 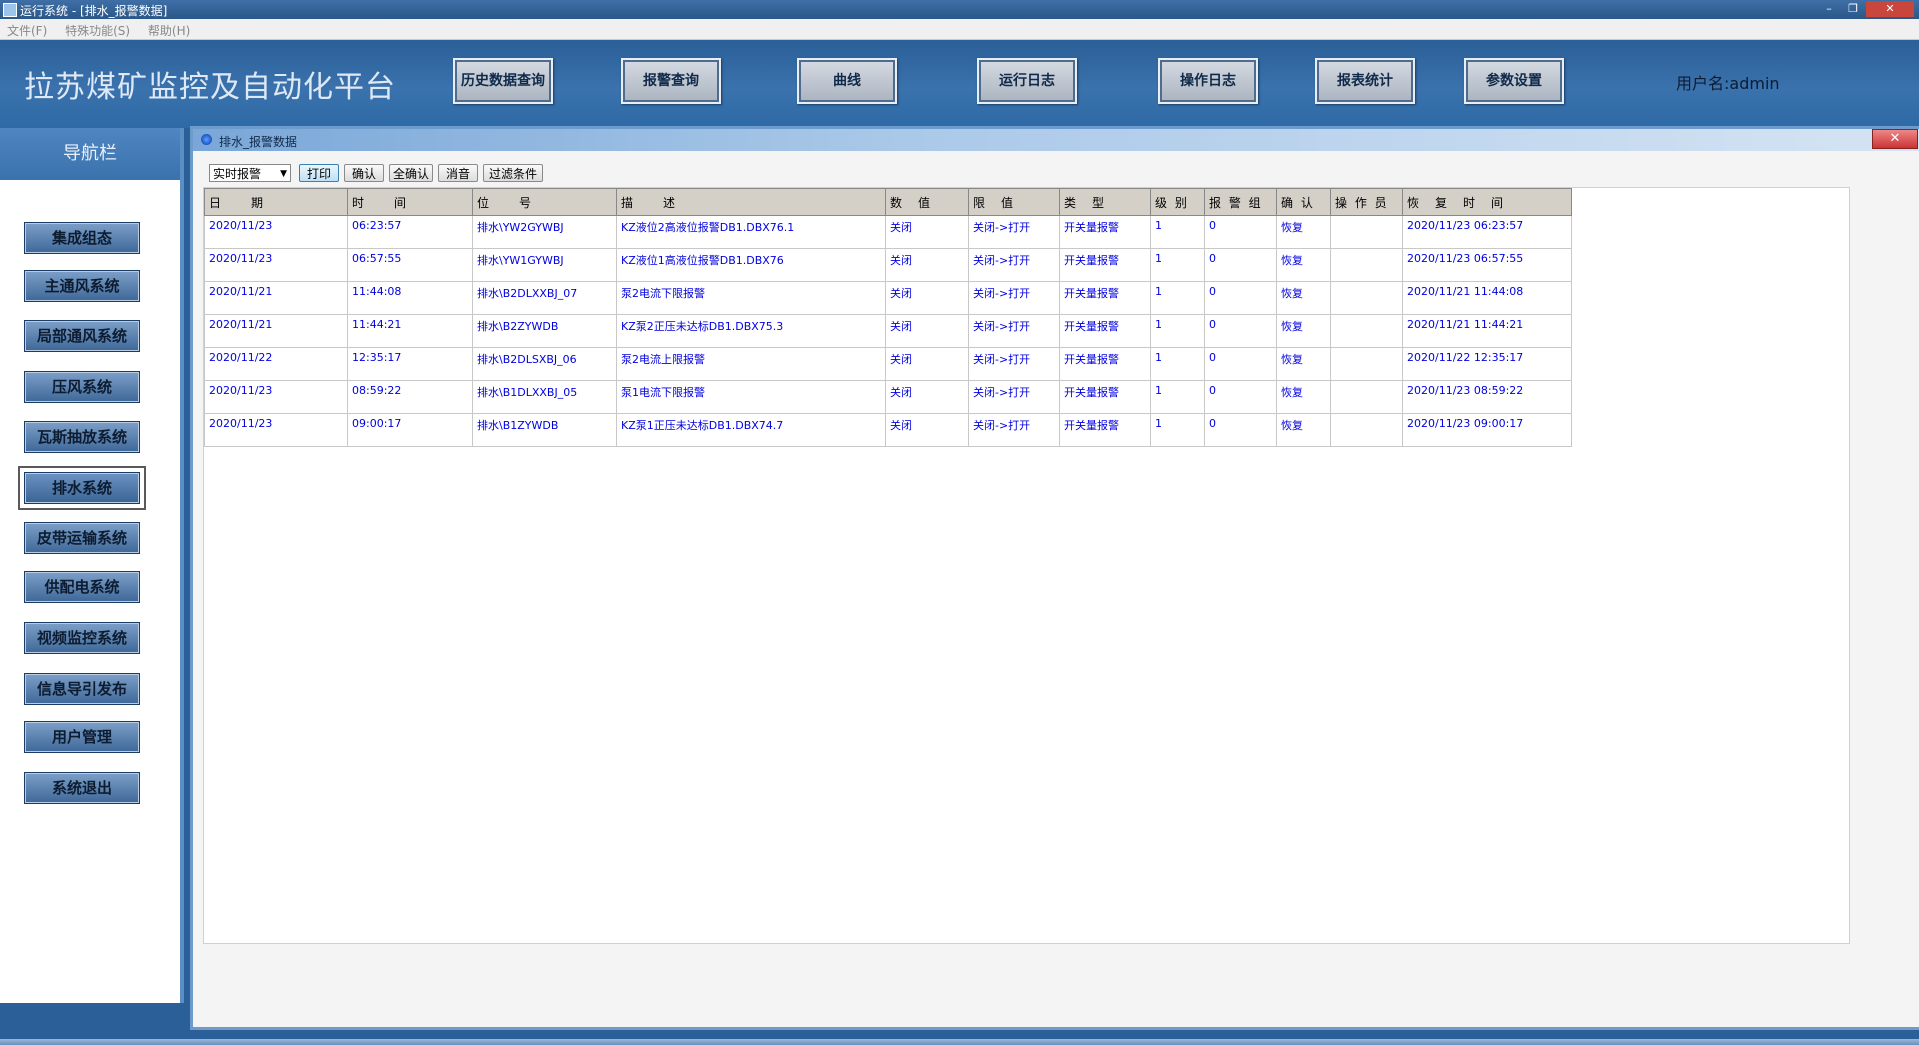 I want to click on cell-recover-time: 2020/11/23 09:00:17, so click(x=1487, y=430).